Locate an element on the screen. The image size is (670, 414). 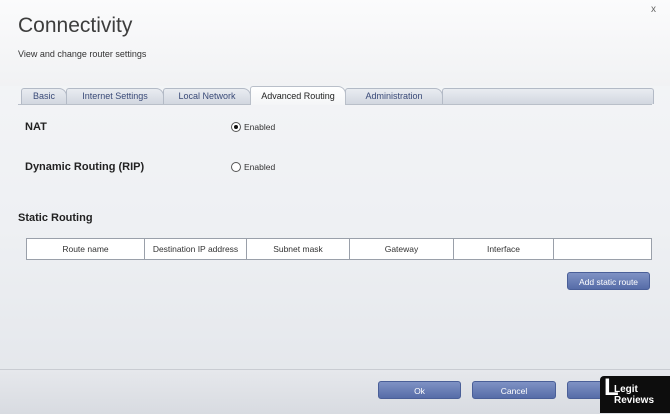
tab-internet-settings: Internet Settings is located at coordinates (115, 96).